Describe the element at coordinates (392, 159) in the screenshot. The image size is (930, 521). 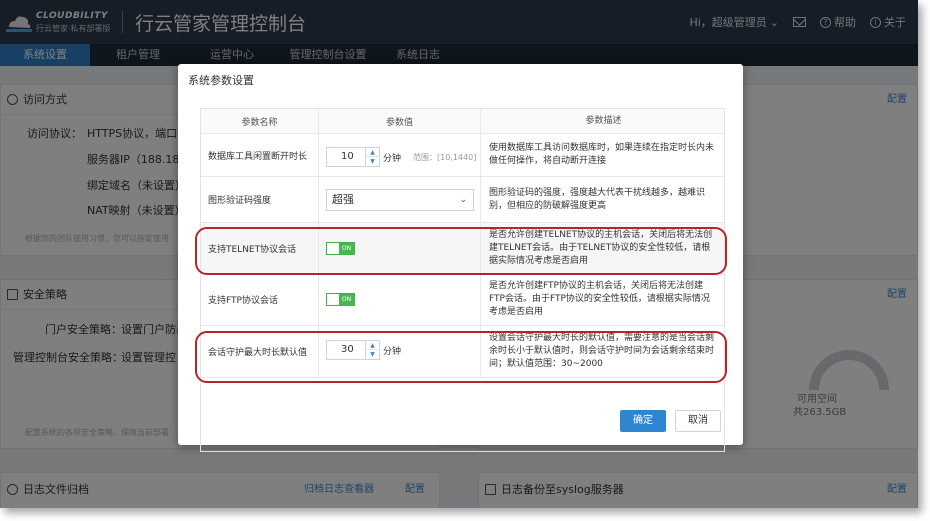
I see `unit-label: 分钟` at that location.